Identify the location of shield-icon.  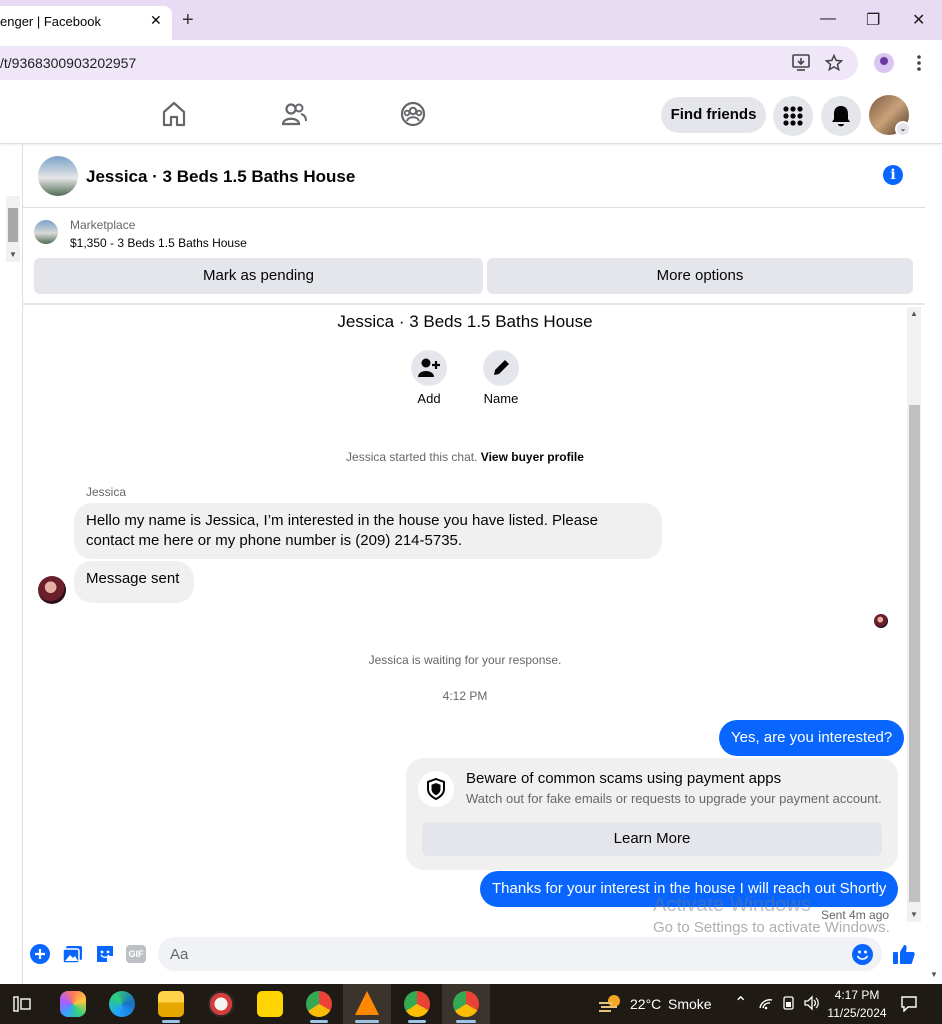
(436, 789).